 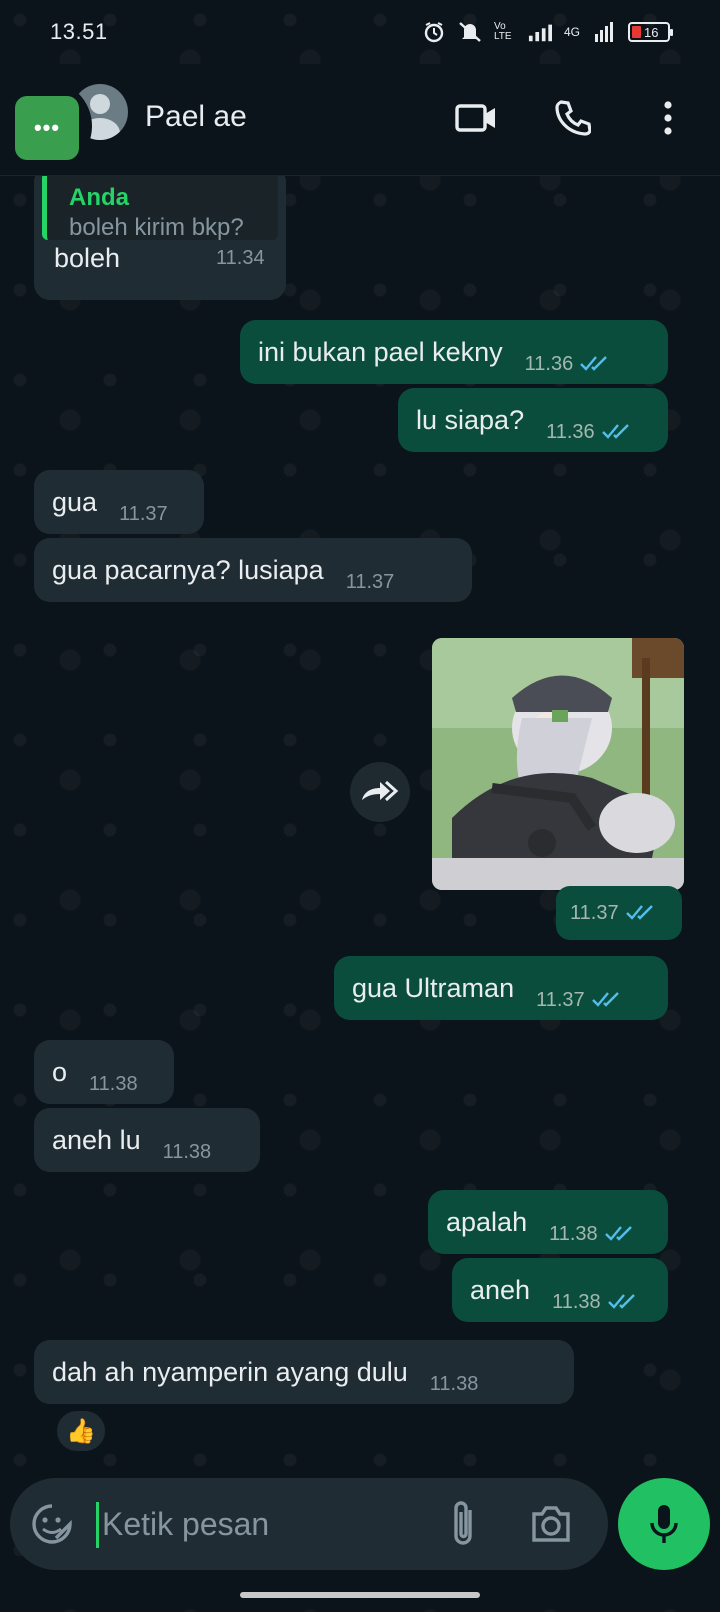 I want to click on text-caret, so click(x=97, y=1525).